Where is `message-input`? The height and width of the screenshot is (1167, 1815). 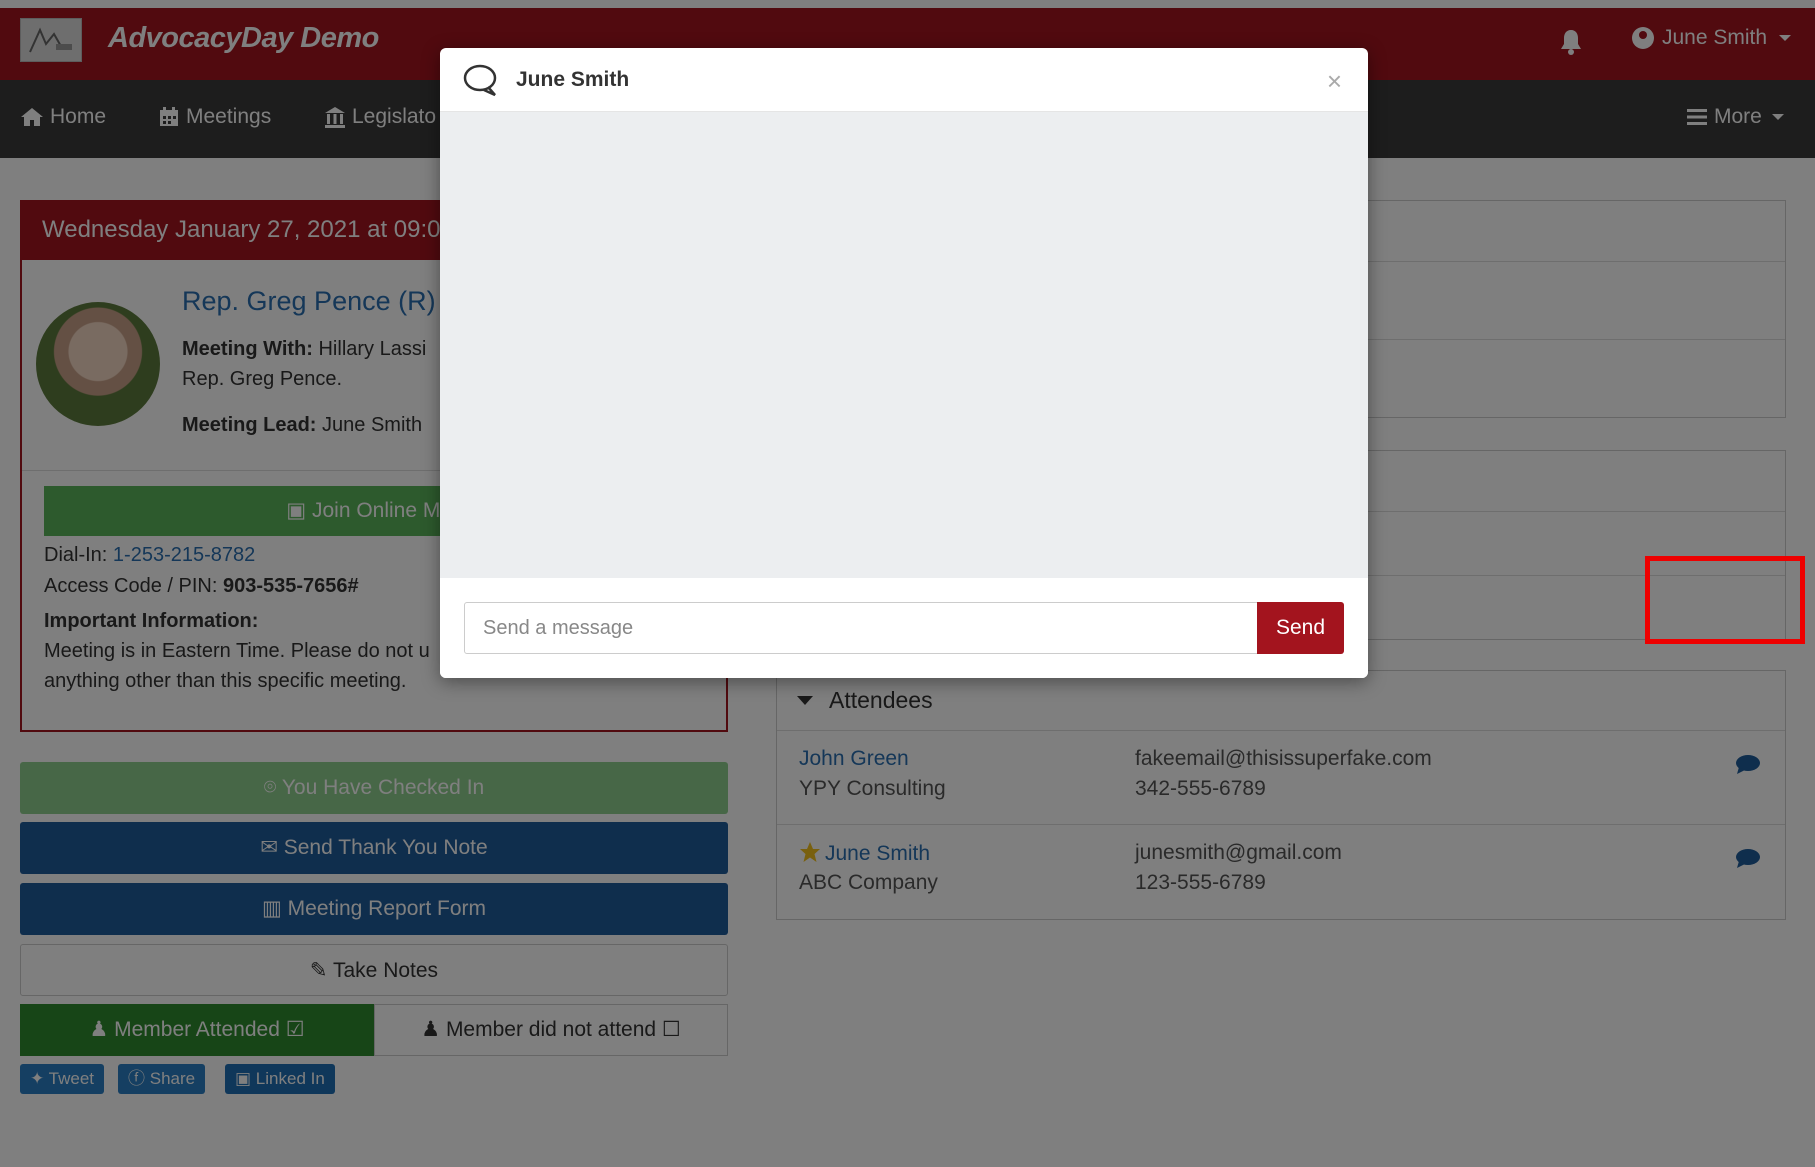
message-input is located at coordinates (861, 628).